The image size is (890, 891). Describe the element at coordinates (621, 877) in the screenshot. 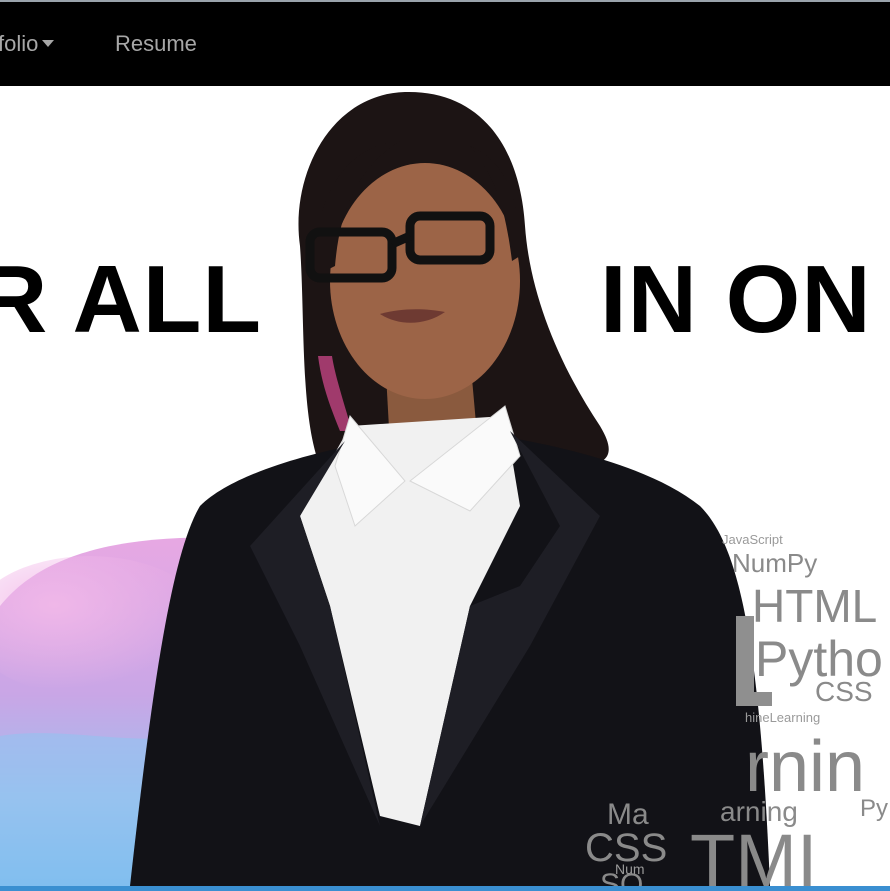

I see `svg-text: SQ` at that location.